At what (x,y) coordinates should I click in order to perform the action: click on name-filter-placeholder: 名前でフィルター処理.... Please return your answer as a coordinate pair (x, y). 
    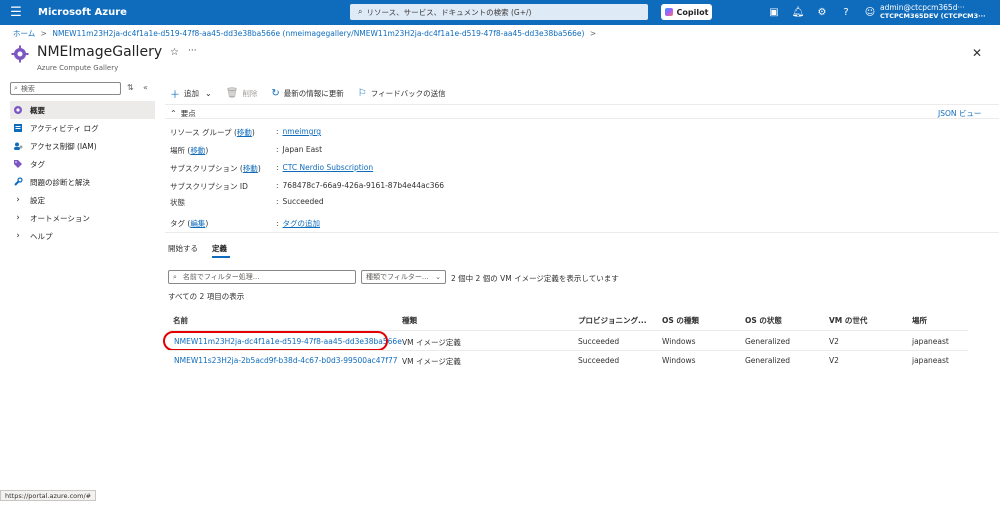
    Looking at the image, I should click on (221, 277).